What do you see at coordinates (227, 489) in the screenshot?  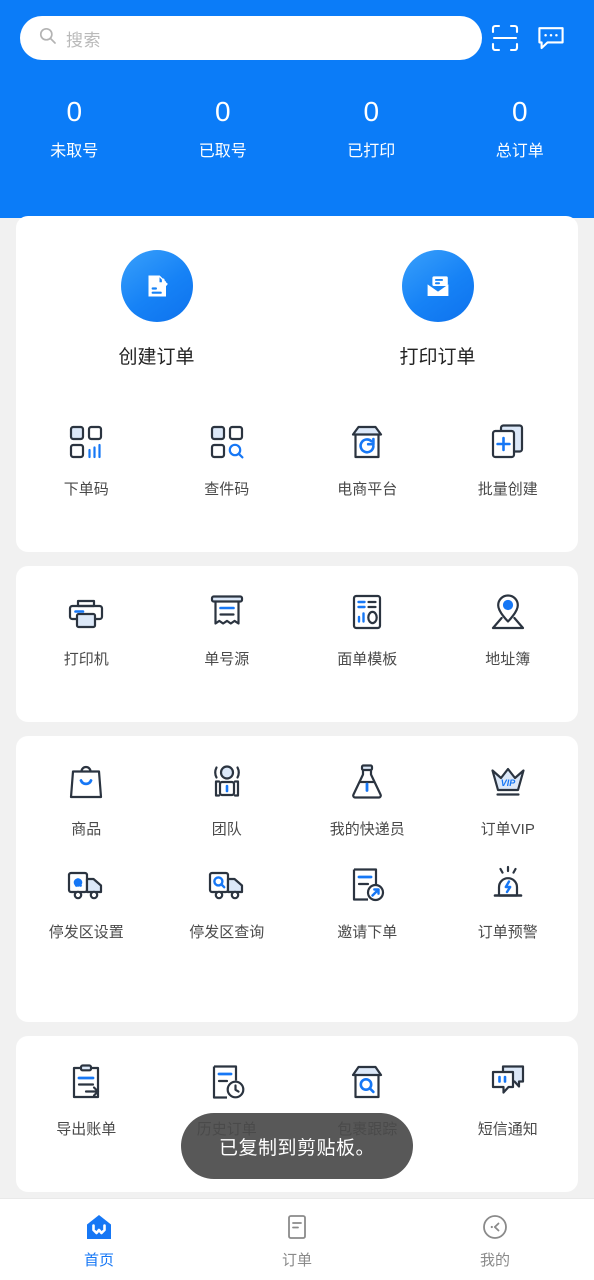 I see `tool-label: 查件码` at bounding box center [227, 489].